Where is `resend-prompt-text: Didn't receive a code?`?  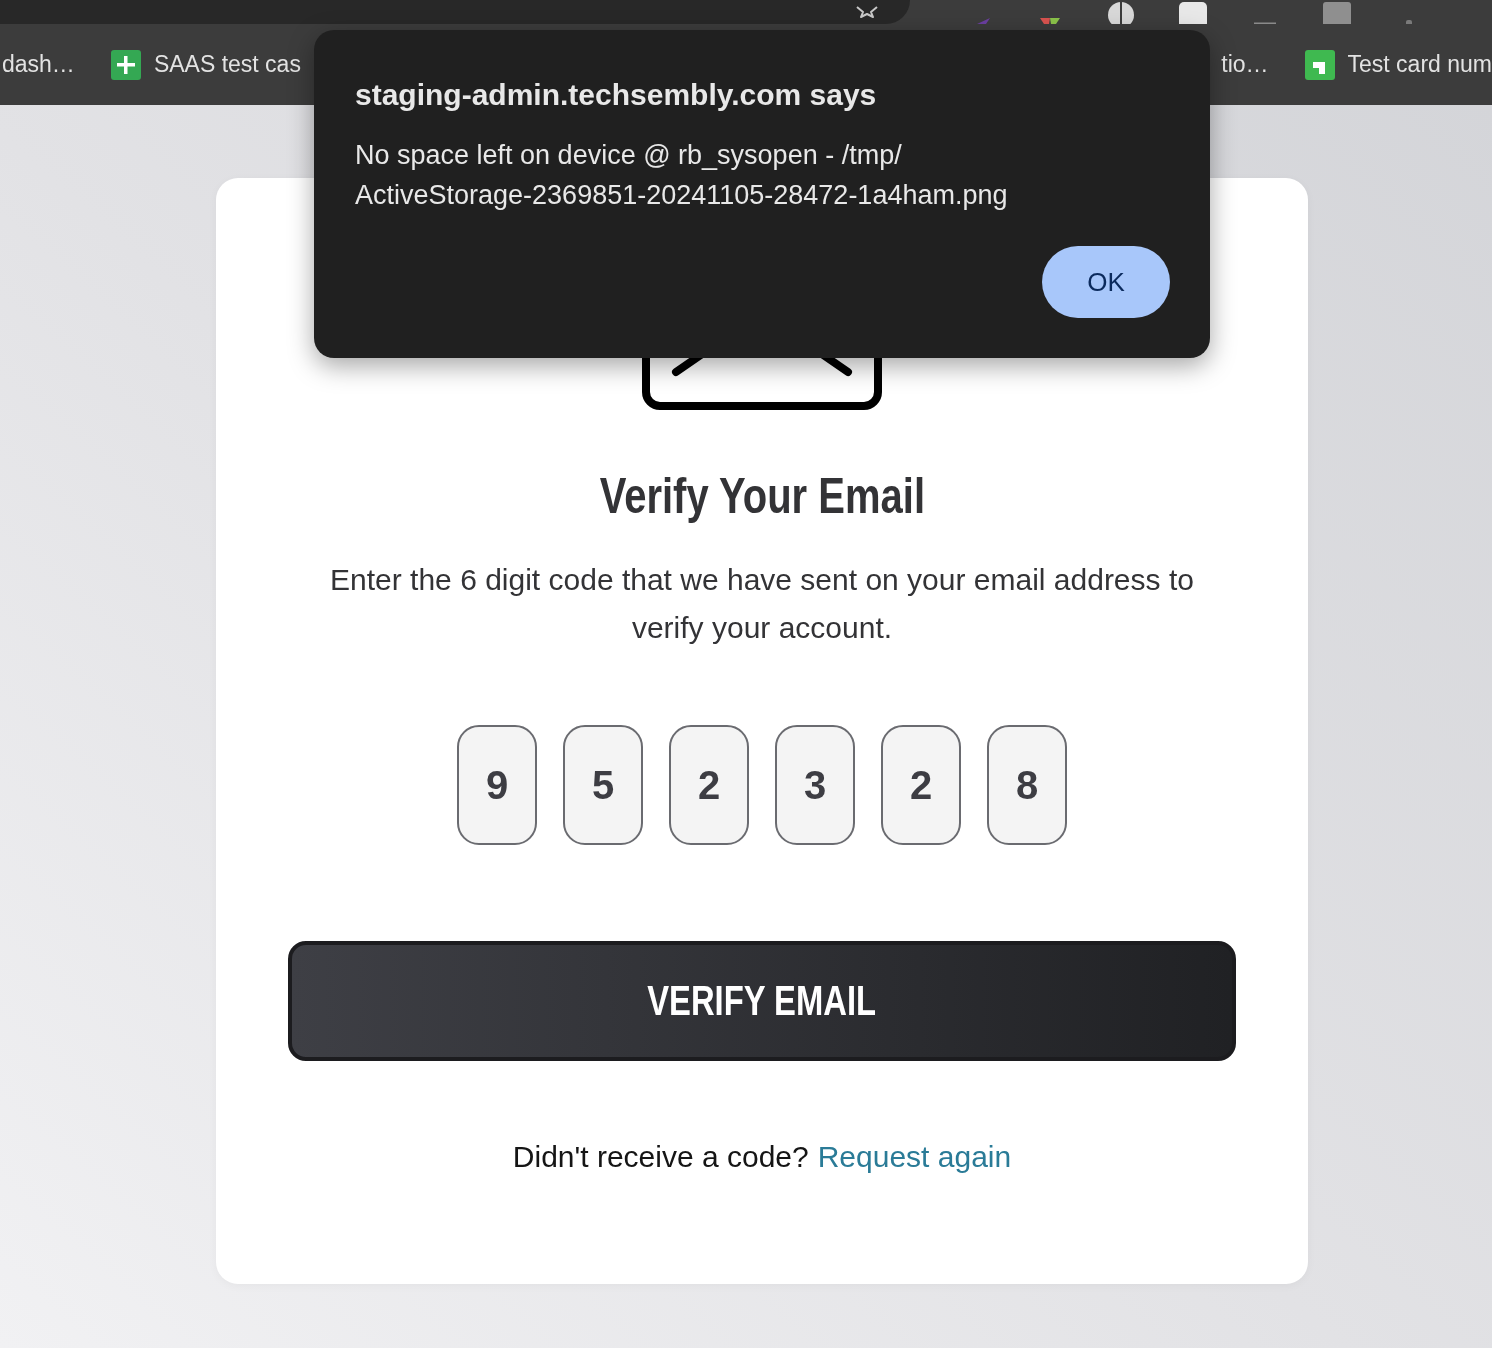
resend-prompt-text: Didn't receive a code? is located at coordinates (660, 1157).